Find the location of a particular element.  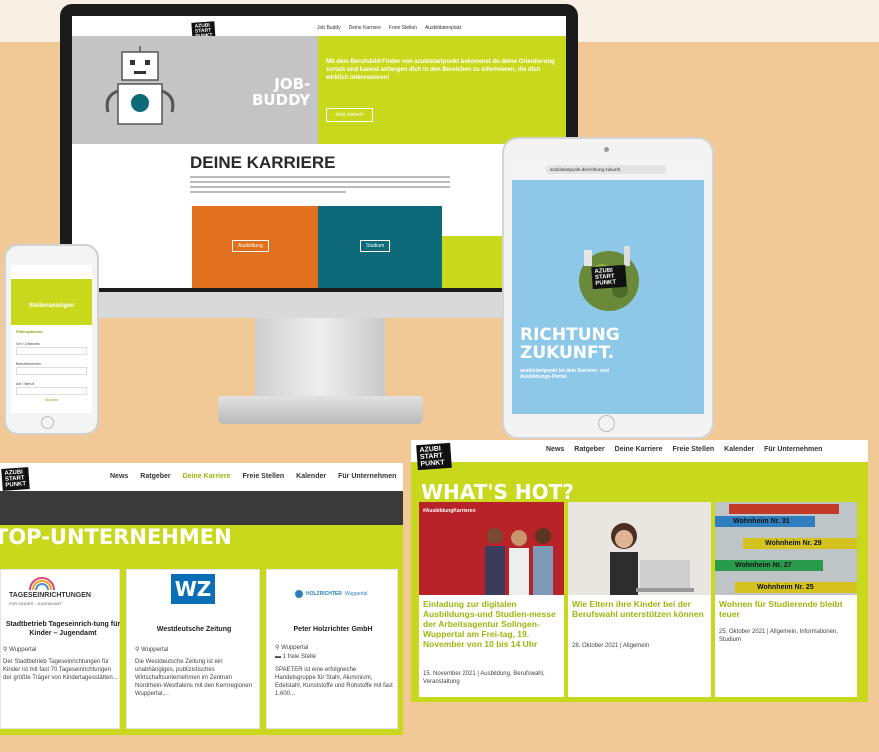

hero-start-button: Jetzt starten! is located at coordinates (349, 115).